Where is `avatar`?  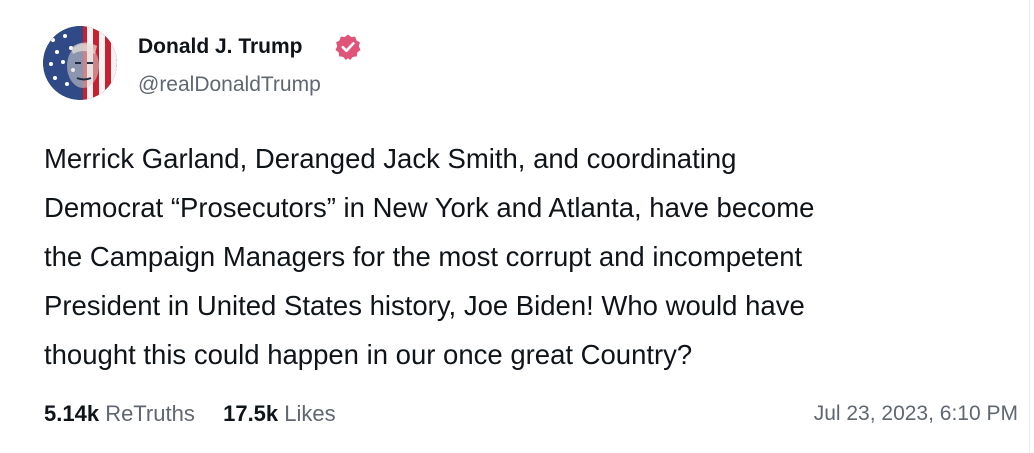 avatar is located at coordinates (80, 63).